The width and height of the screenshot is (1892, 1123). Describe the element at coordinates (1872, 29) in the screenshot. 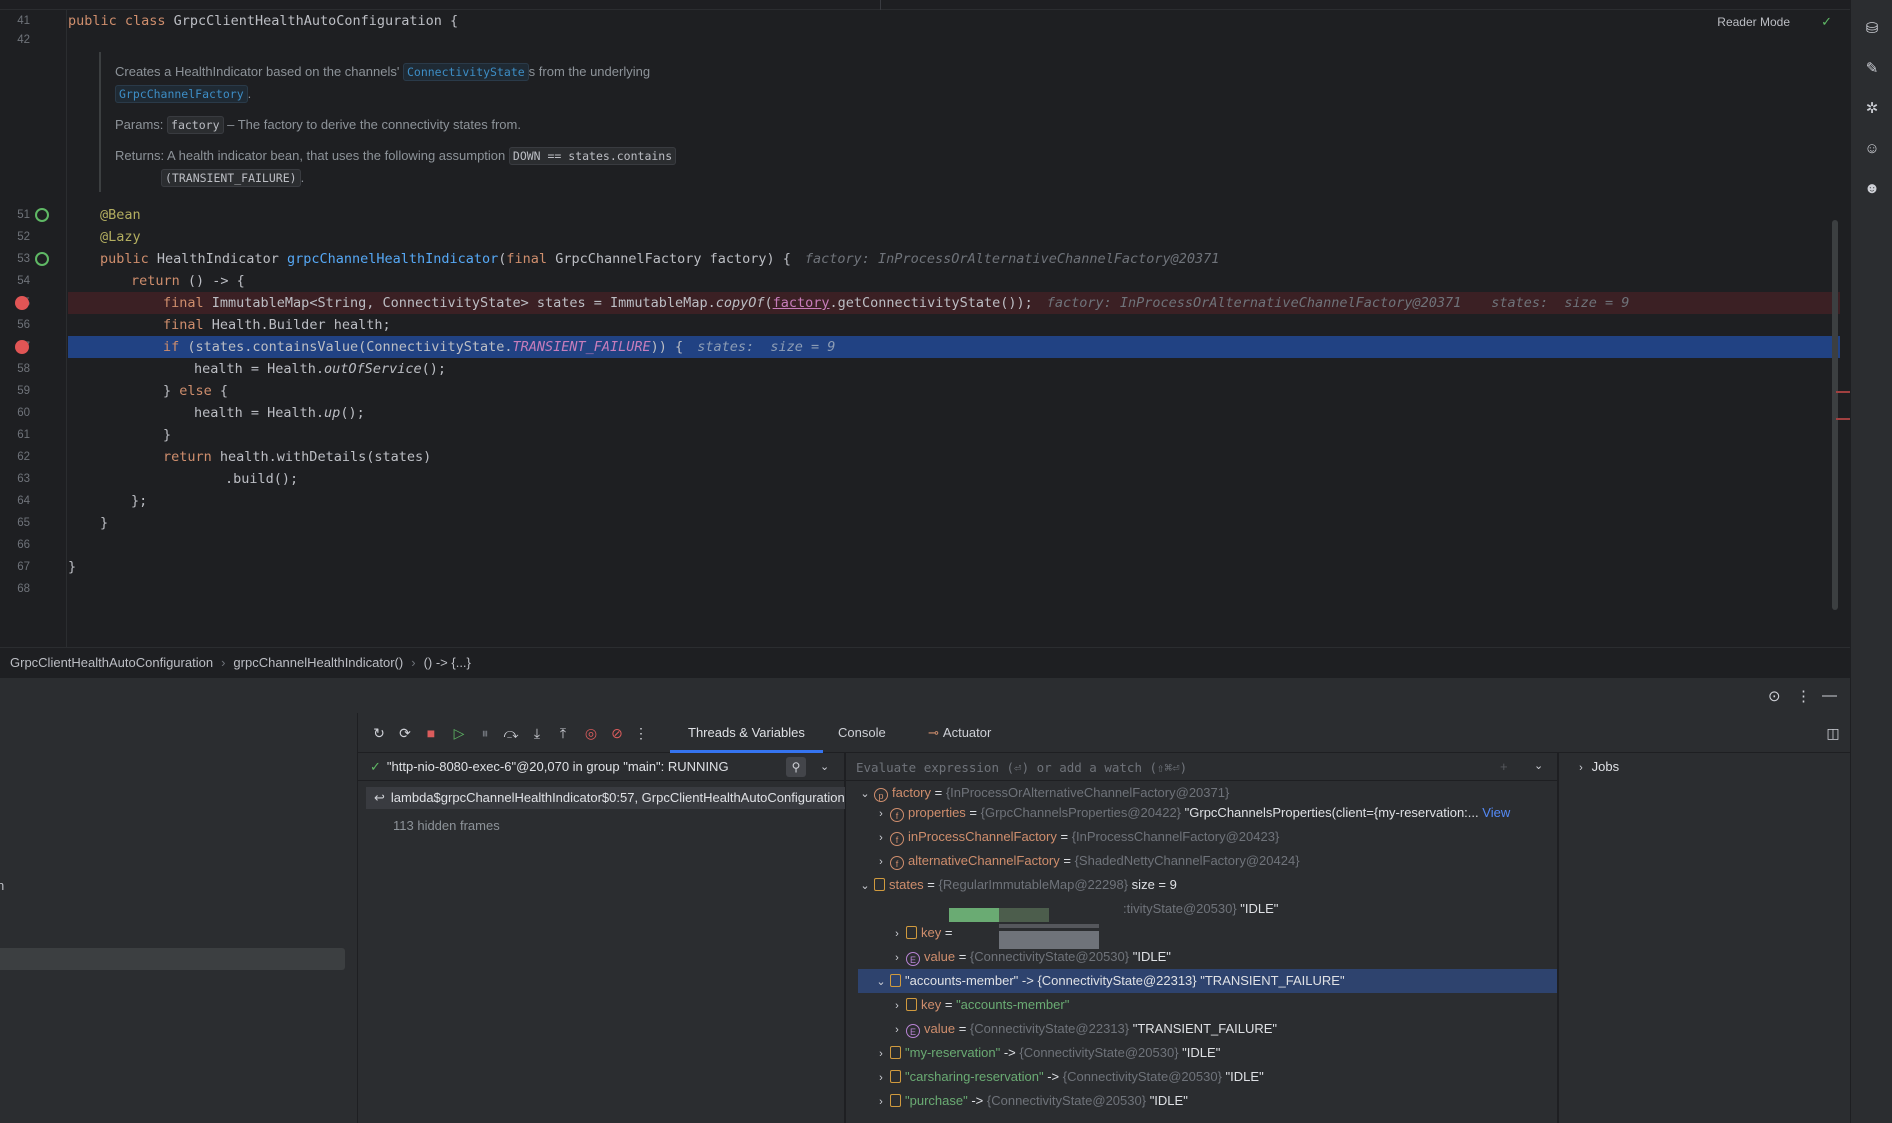

I see `database-icon: ⛁` at that location.